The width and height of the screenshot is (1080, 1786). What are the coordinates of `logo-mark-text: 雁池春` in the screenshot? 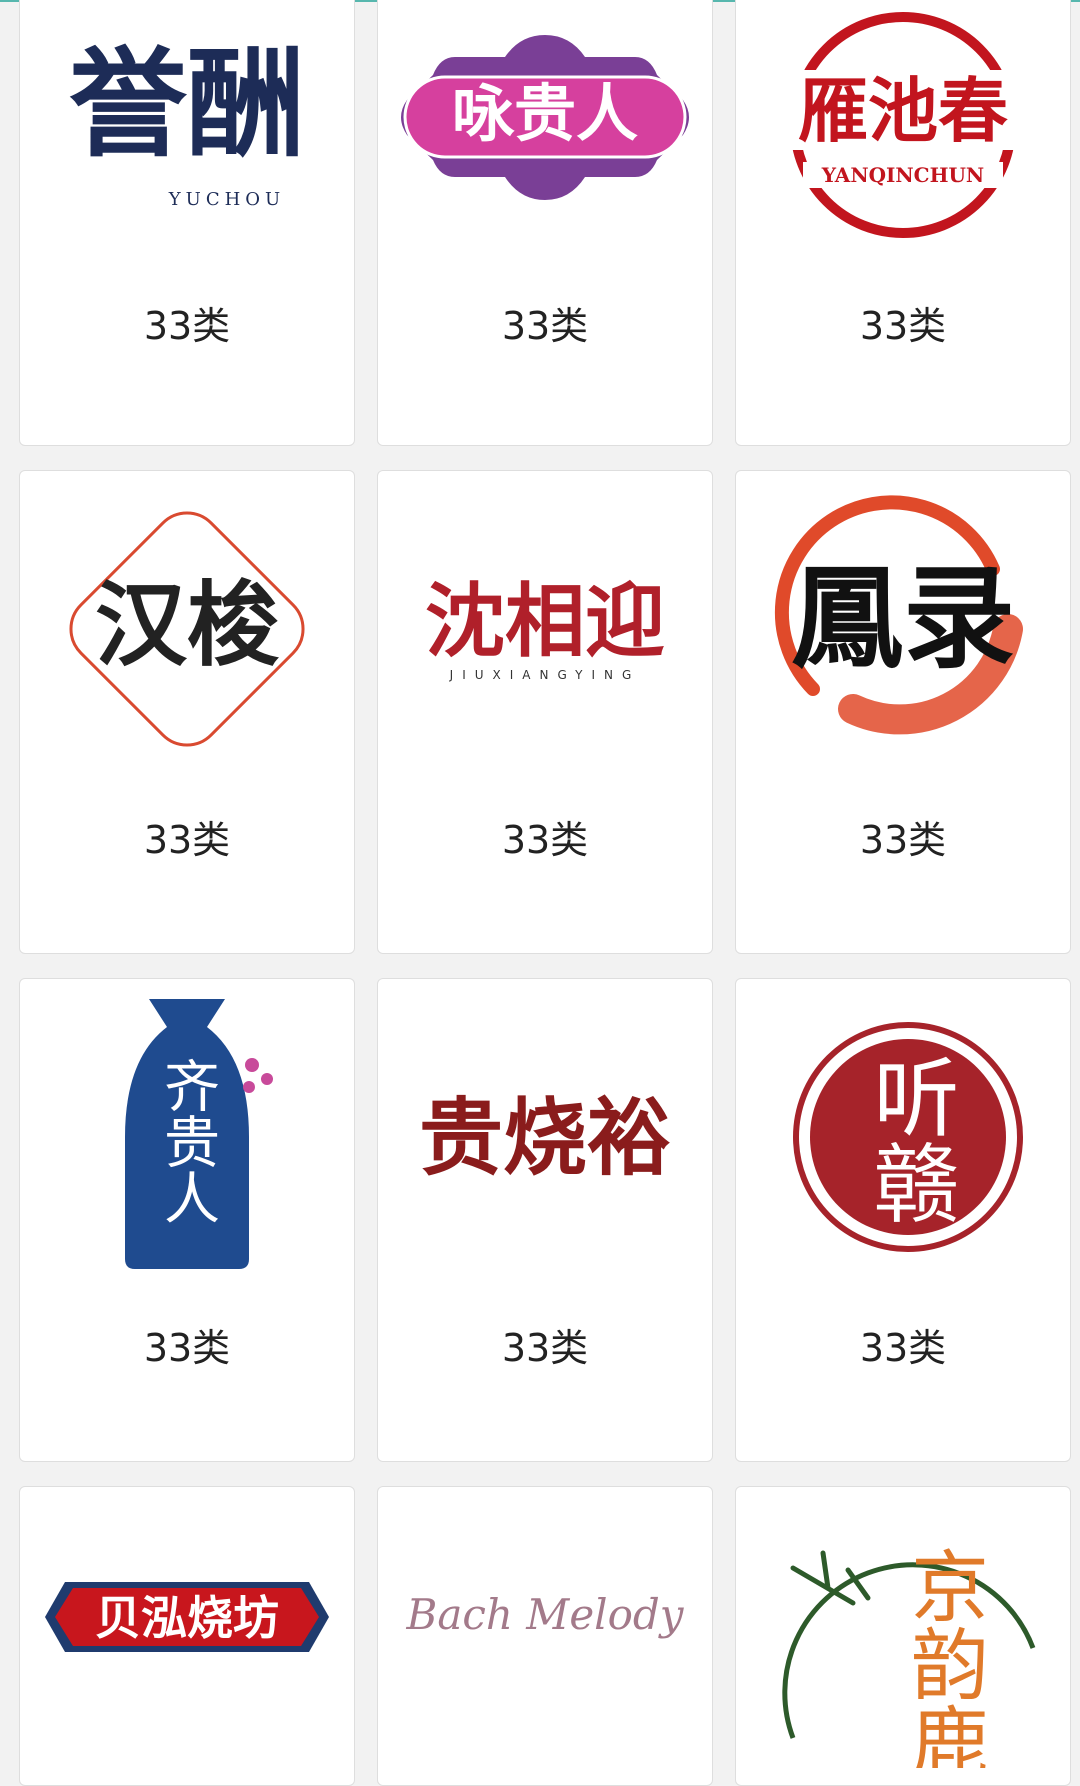 It's located at (903, 111).